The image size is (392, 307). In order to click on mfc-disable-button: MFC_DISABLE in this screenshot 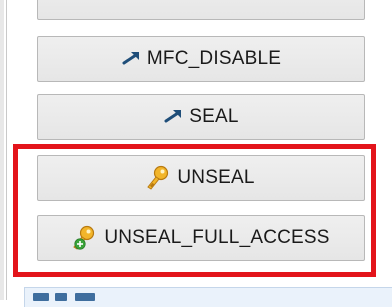, I will do `click(201, 59)`.